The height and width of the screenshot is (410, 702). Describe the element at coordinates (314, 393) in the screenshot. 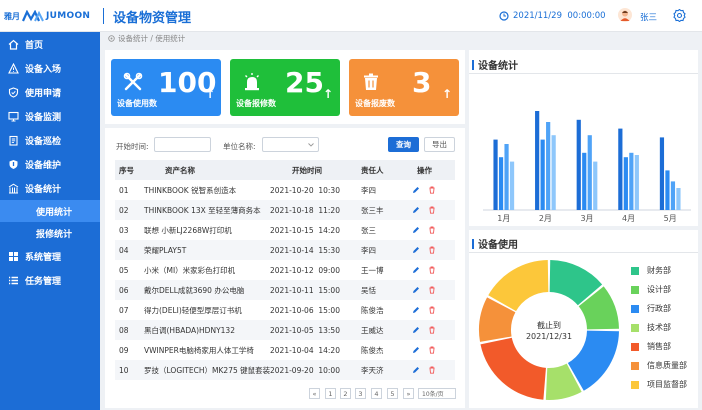

I see `page-prev-button: «` at that location.